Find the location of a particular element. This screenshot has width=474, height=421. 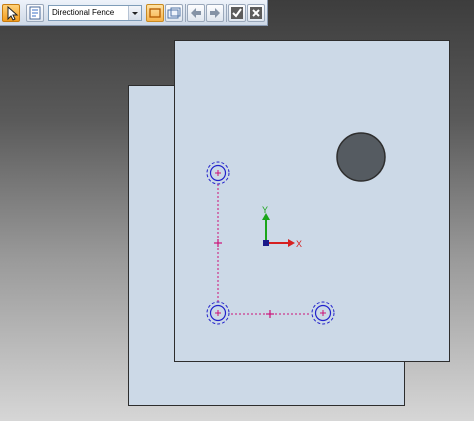

x-axis-arrow is located at coordinates (291, 243).